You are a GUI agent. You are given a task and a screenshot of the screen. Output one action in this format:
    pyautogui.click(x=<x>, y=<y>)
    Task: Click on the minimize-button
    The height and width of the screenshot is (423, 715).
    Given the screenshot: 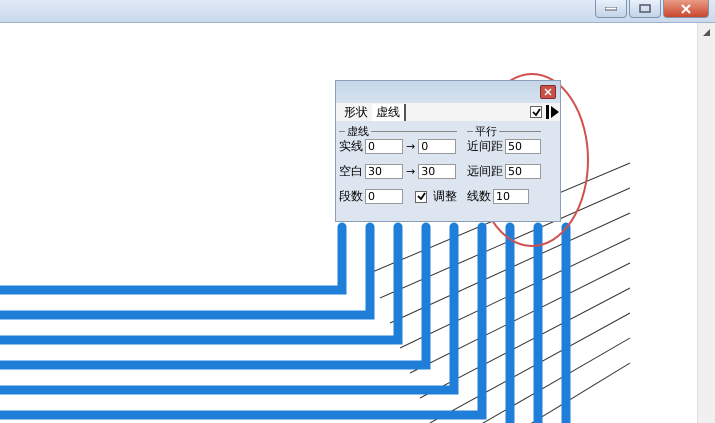 What is the action you would take?
    pyautogui.click(x=611, y=9)
    